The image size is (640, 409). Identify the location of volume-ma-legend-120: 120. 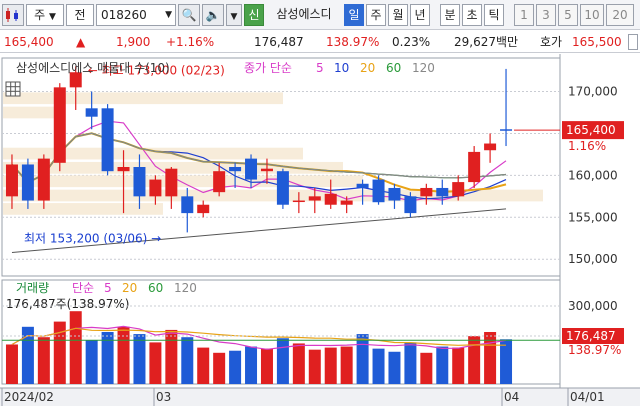
(185, 288).